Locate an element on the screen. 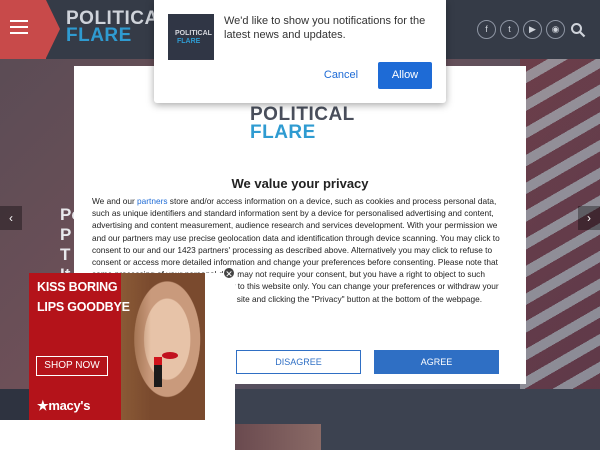 This screenshot has width=600, height=450. consent-logo: POLITICAL FLARE is located at coordinates (302, 124).